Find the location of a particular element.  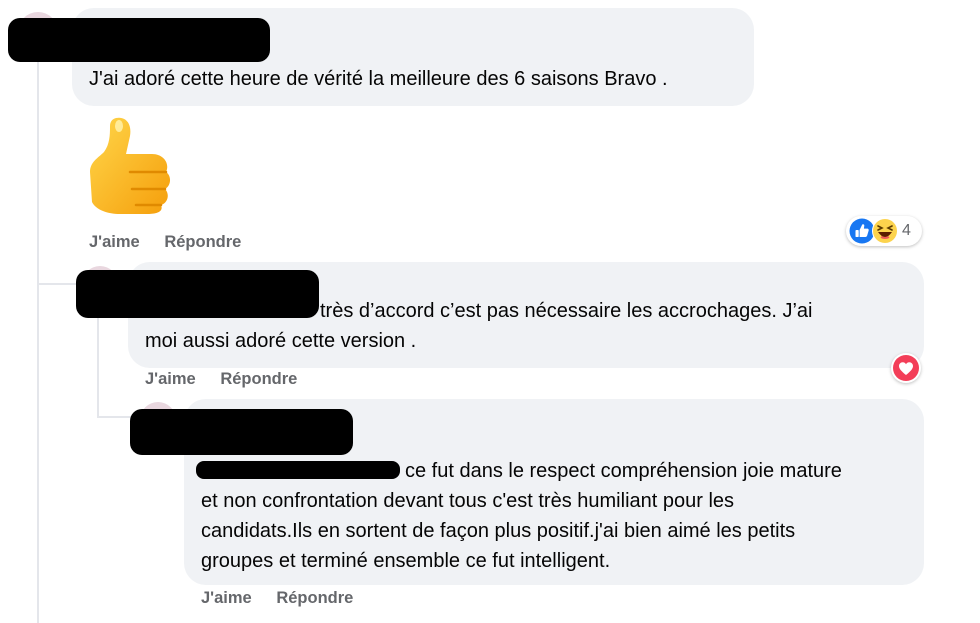

redacted-mention is located at coordinates (298, 470).